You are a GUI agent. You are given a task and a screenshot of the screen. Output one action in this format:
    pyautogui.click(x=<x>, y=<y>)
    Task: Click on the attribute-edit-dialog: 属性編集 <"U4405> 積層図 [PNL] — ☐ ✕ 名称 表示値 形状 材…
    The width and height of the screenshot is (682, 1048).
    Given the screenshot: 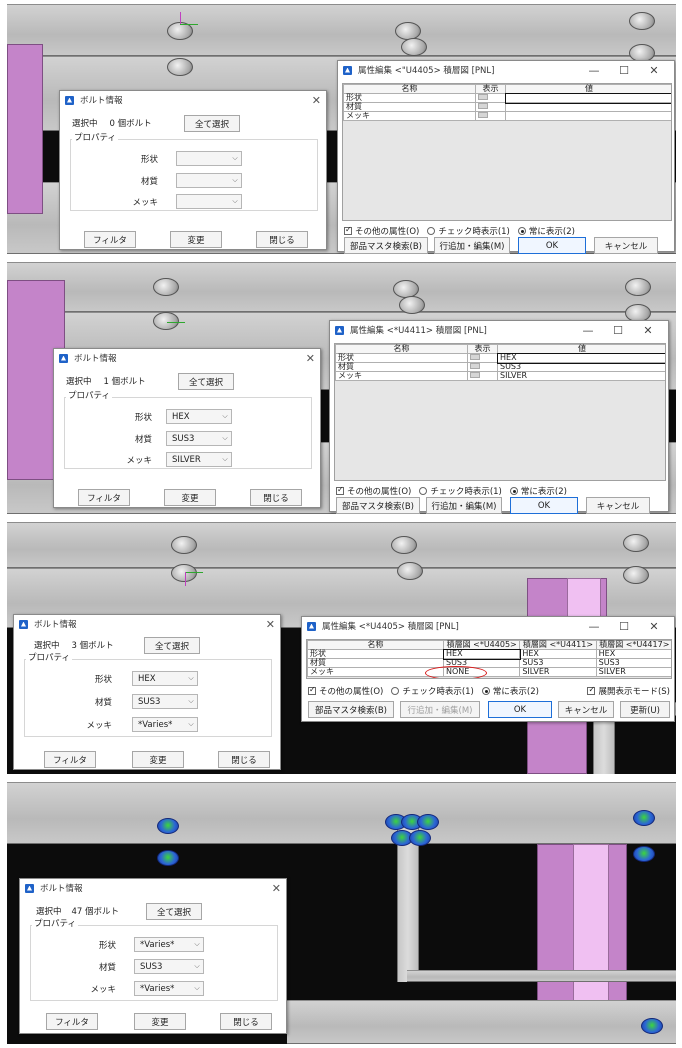 What is the action you would take?
    pyautogui.click(x=506, y=157)
    